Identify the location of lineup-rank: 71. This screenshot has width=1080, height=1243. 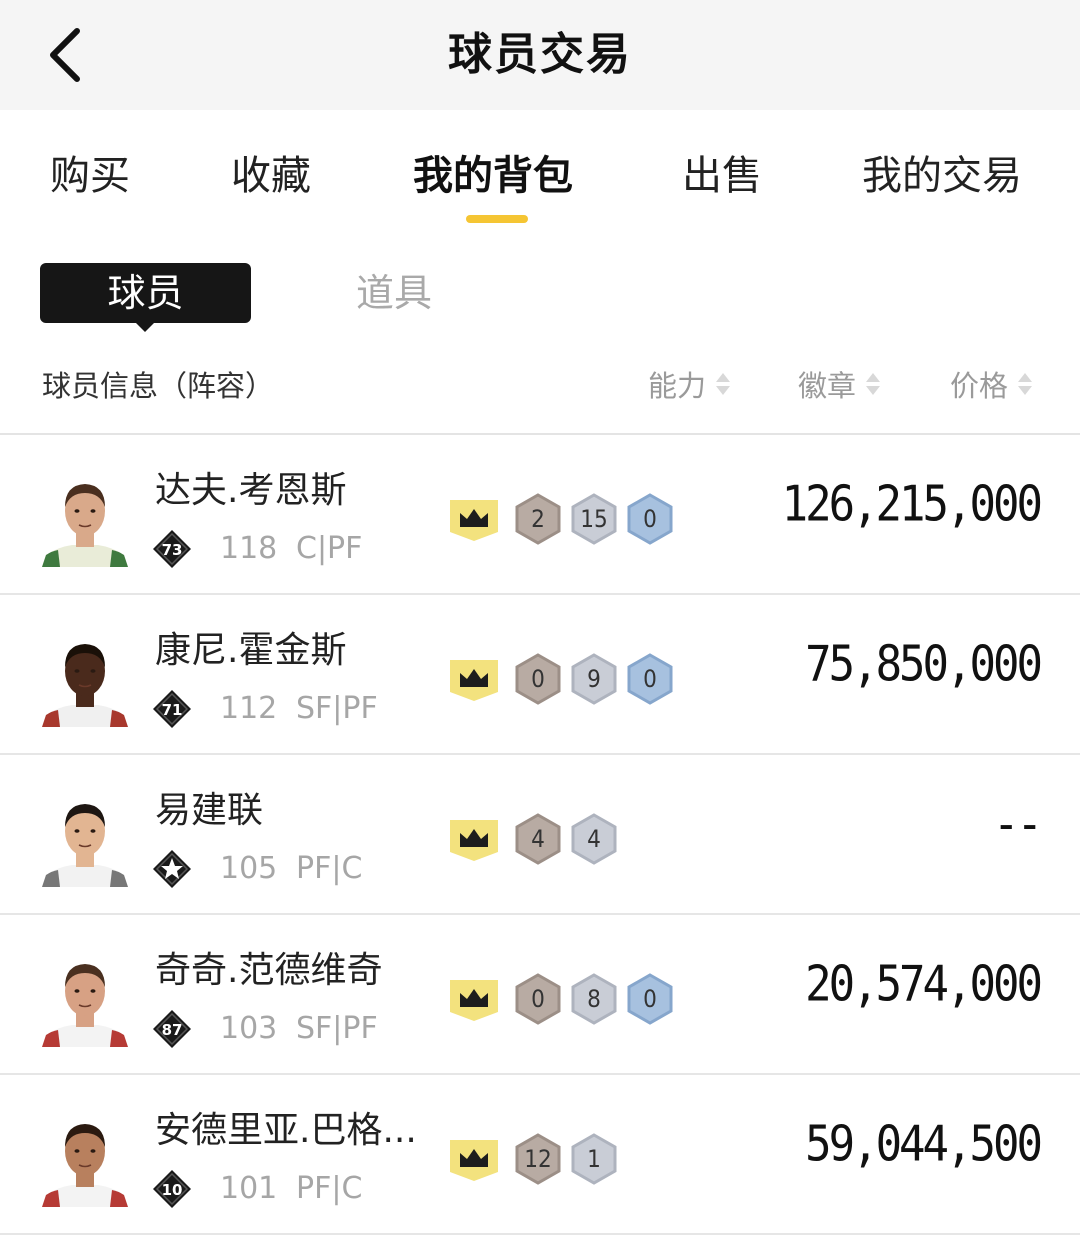
(172, 710).